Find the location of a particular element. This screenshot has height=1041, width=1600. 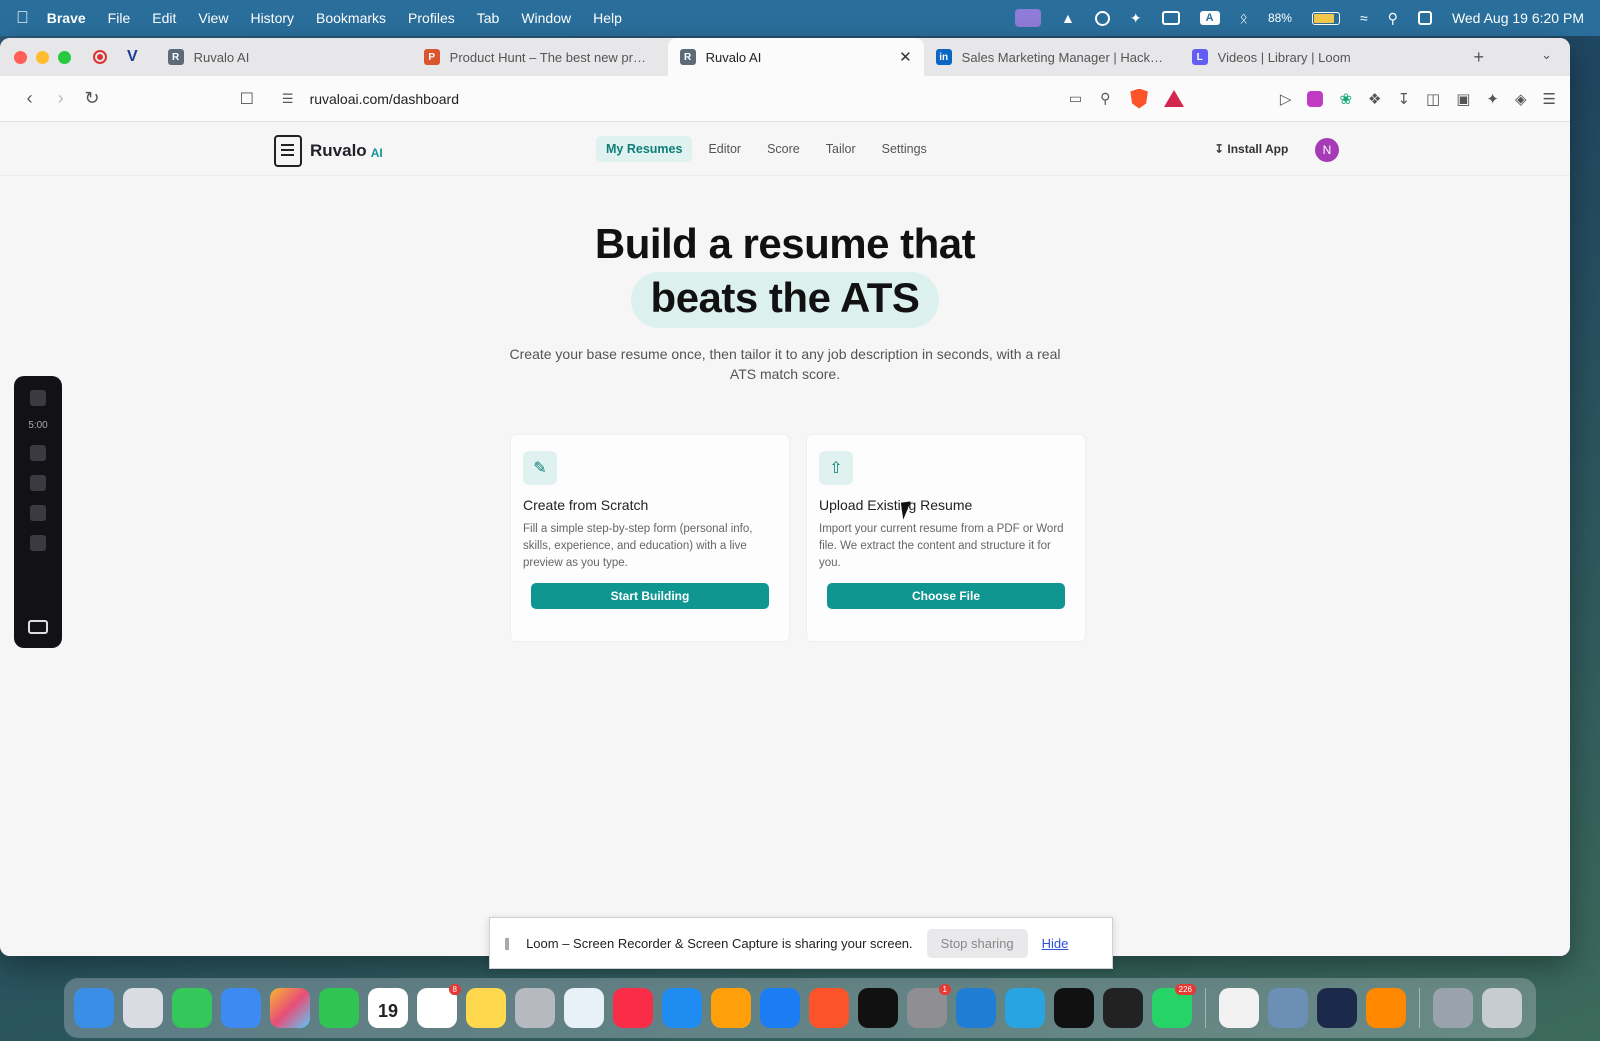

nav-settings: Settings is located at coordinates (904, 149).